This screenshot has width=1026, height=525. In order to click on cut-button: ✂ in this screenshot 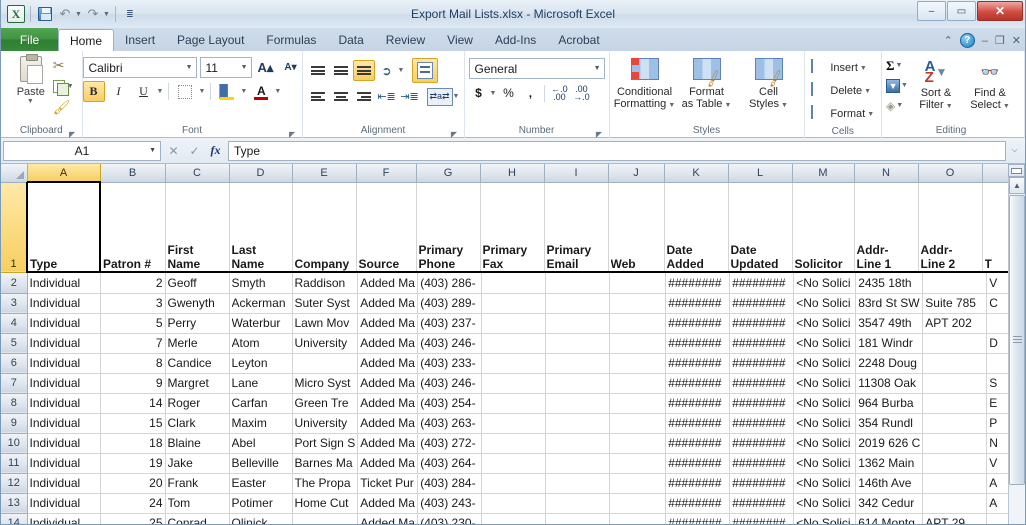, I will do `click(63, 65)`.